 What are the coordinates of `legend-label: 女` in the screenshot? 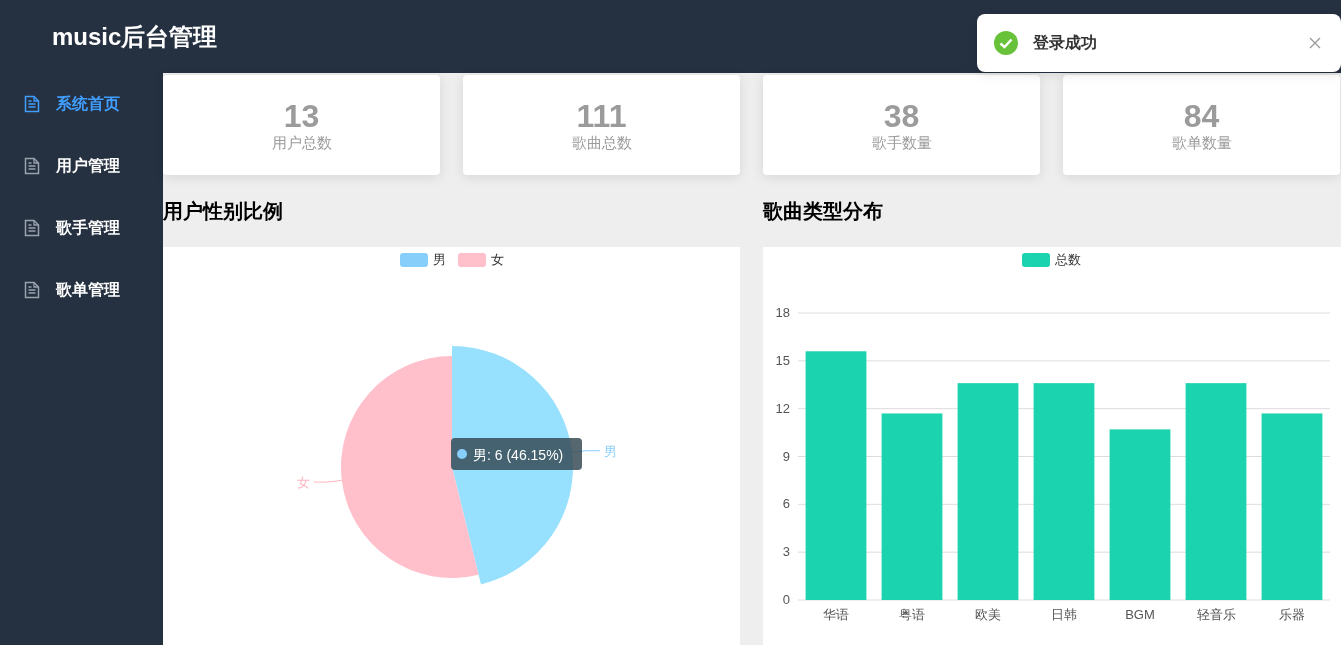 It's located at (497, 259).